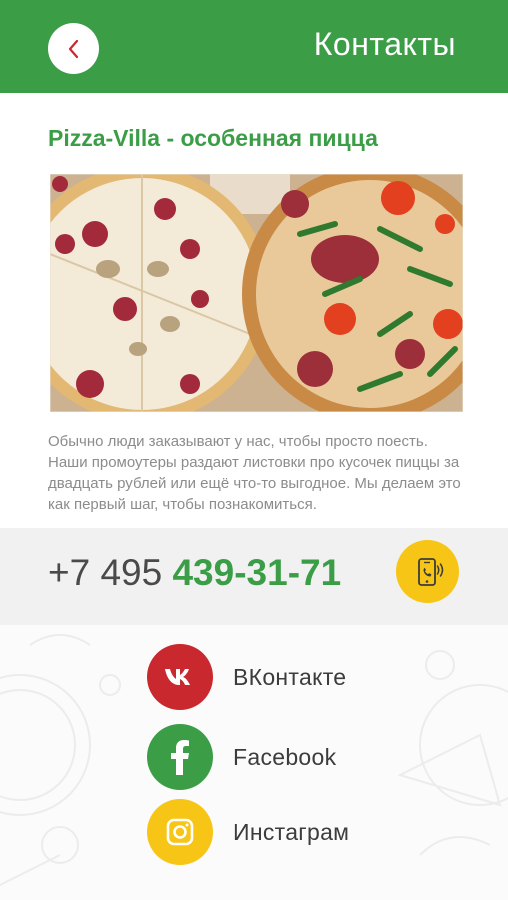 The width and height of the screenshot is (508, 900). I want to click on instagram-icon, so click(180, 832).